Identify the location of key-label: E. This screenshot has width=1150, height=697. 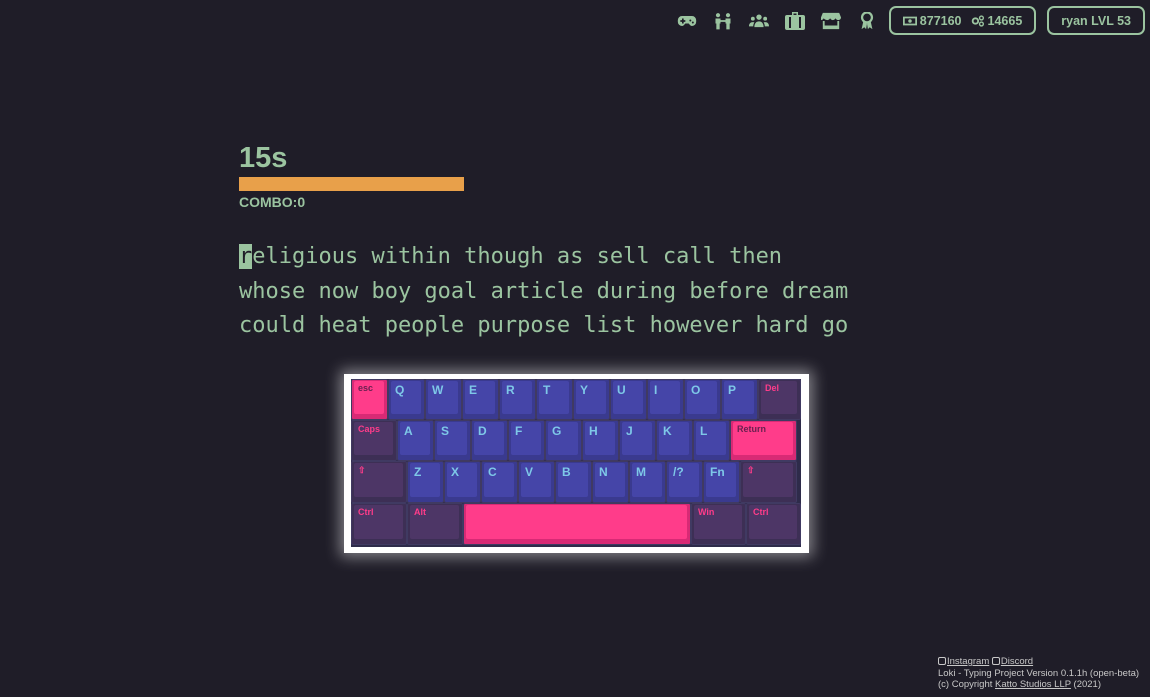
(480, 397).